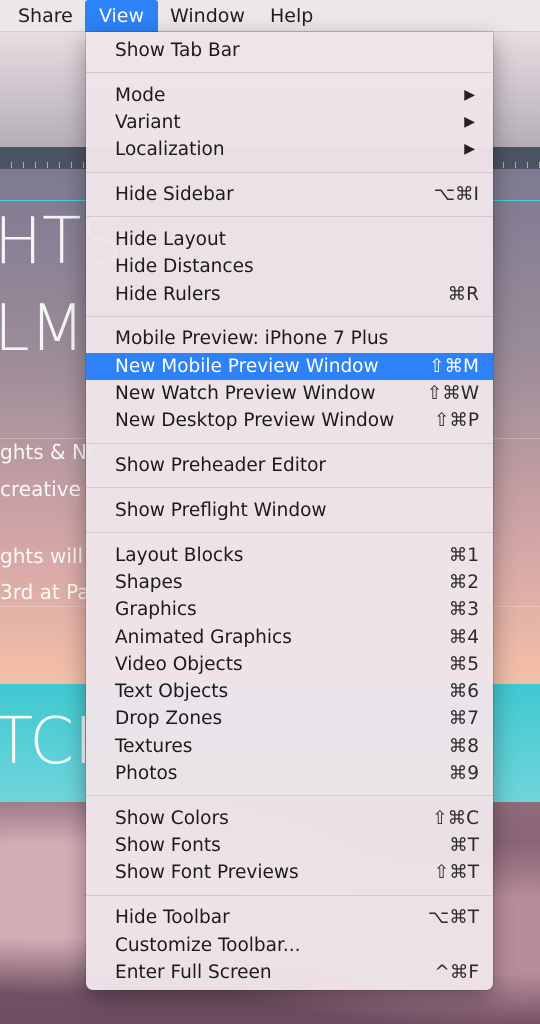 The image size is (540, 1024). Describe the element at coordinates (463, 692) in the screenshot. I see `menu-item-shortcut: ⌘6` at that location.